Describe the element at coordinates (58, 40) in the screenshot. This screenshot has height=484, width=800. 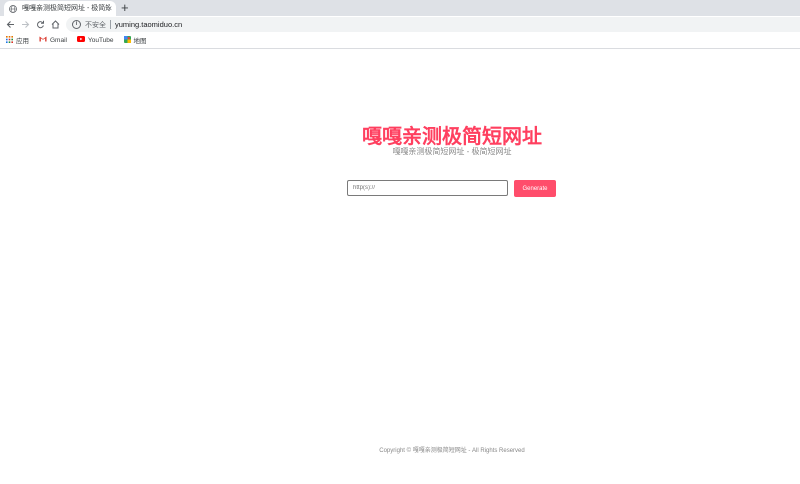
I see `bookmark-label: Gmail` at that location.